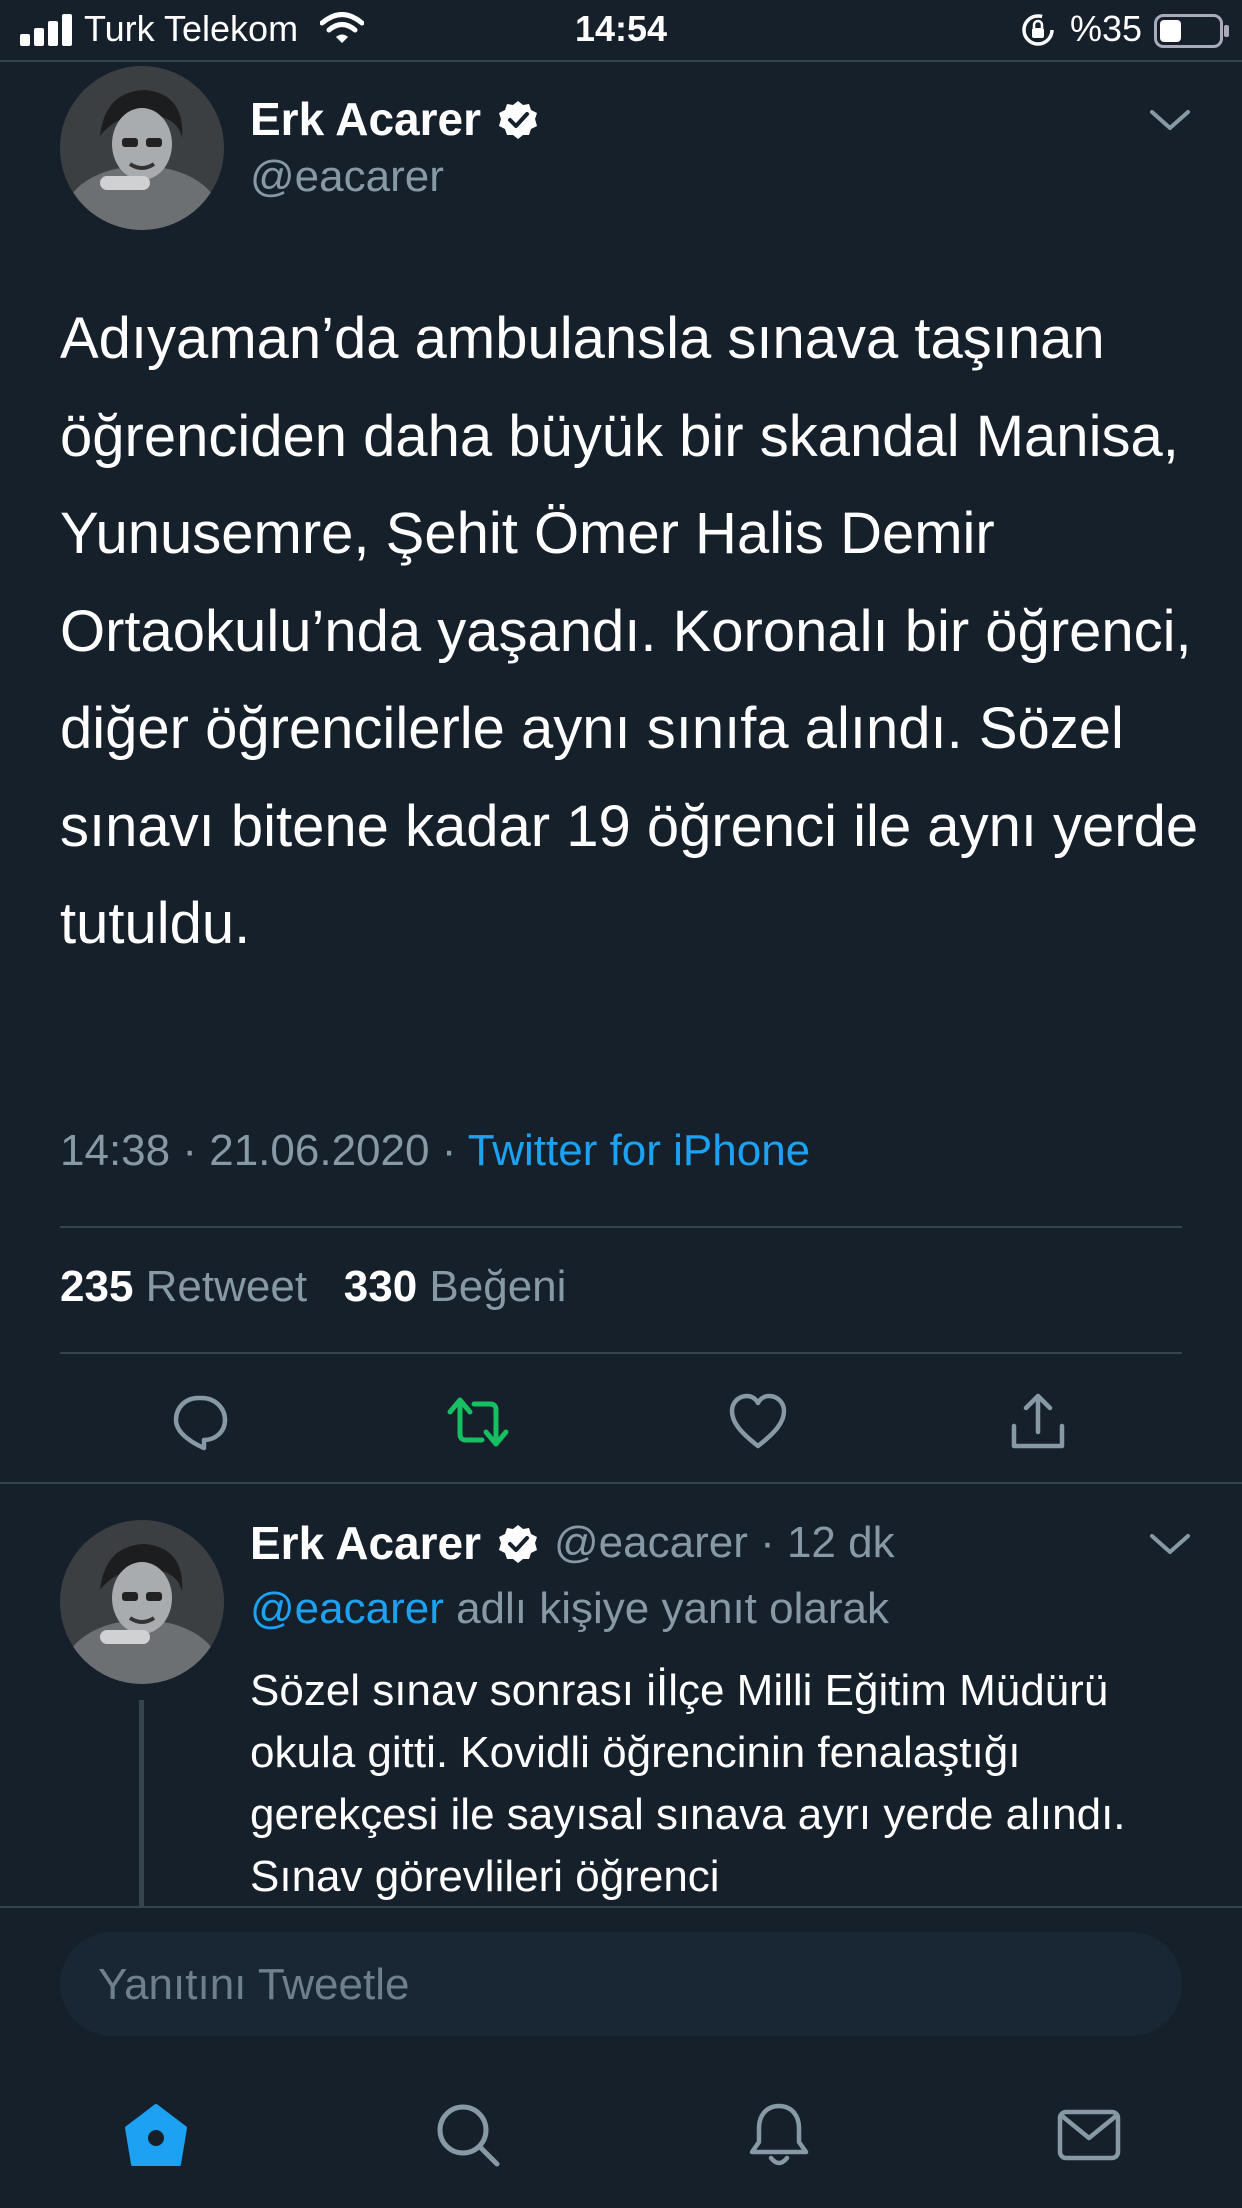  Describe the element at coordinates (365, 119) in the screenshot. I see `author-name: Erk Acarer` at that location.